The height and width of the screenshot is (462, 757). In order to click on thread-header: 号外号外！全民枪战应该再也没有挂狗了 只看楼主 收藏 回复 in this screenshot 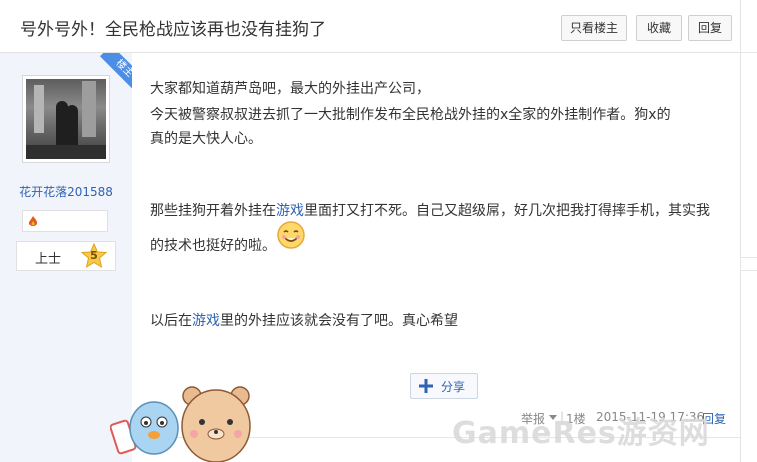, I will do `click(370, 26)`.